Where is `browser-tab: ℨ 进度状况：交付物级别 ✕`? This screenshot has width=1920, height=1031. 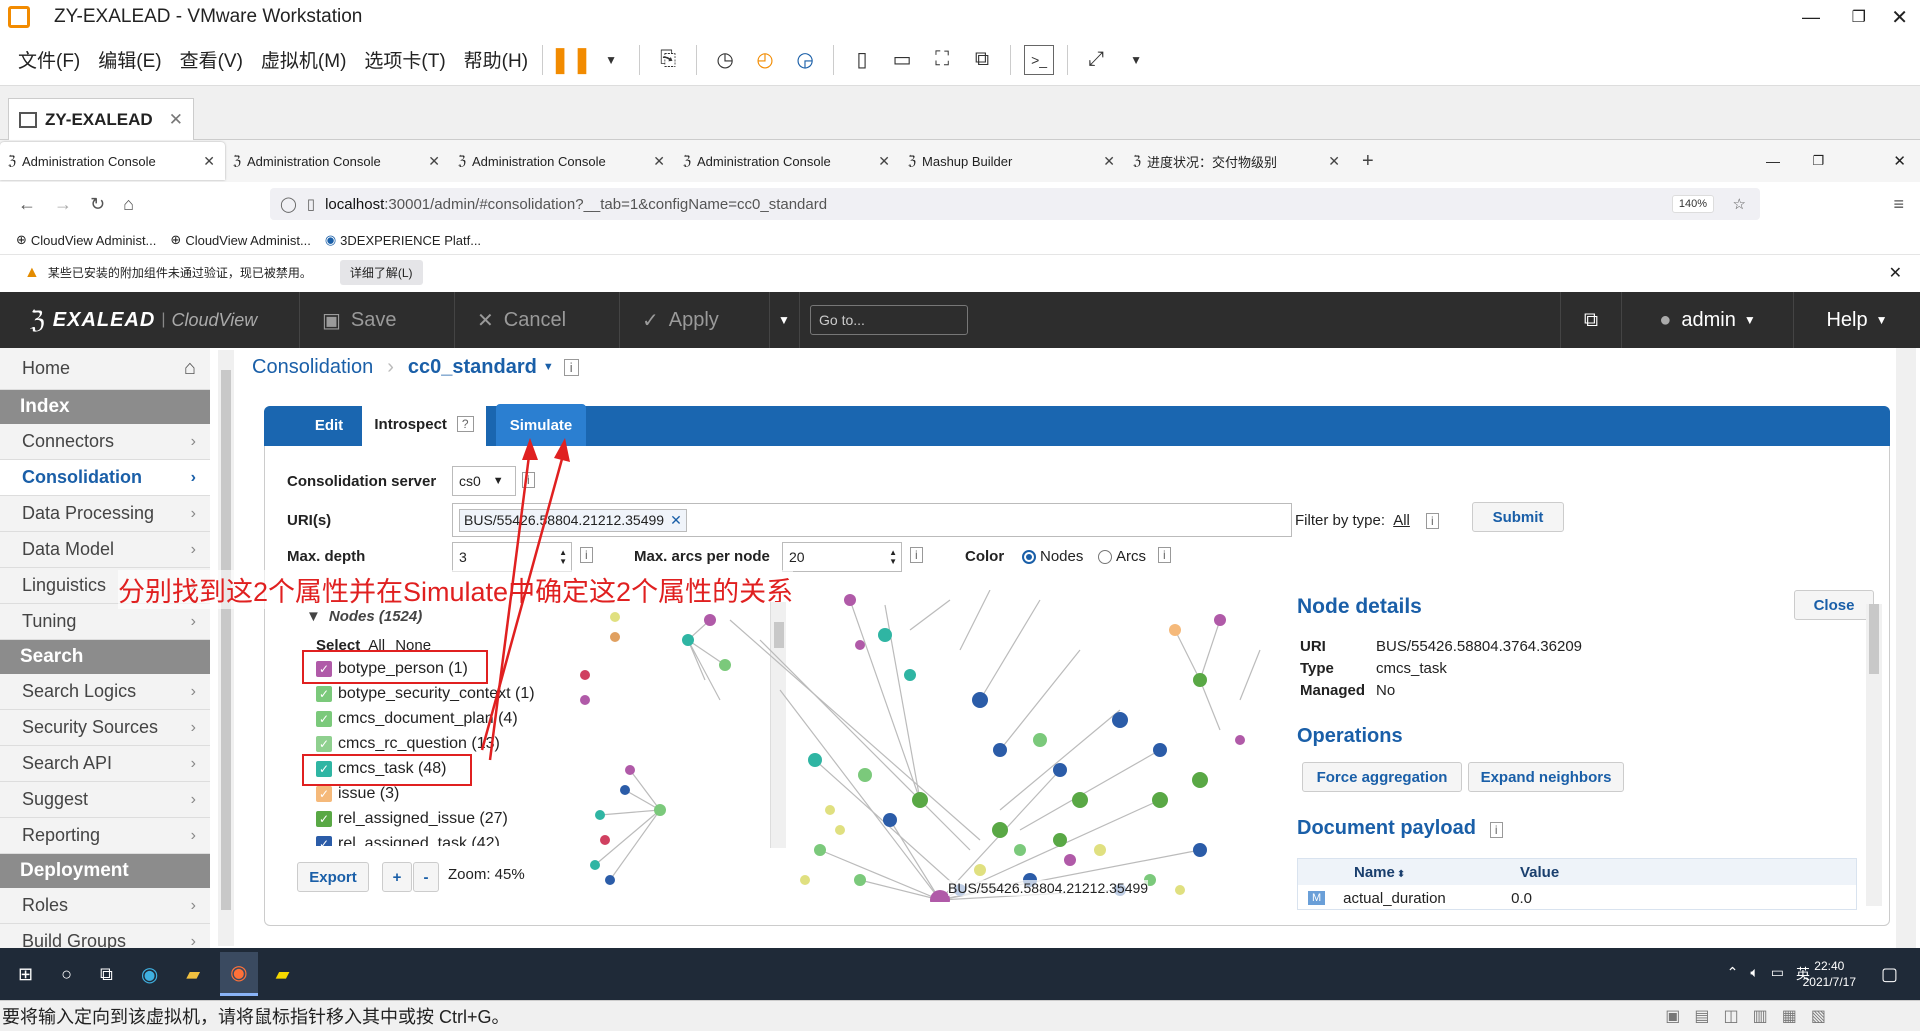 browser-tab: ℨ 进度状况：交付物级别 ✕ is located at coordinates (1237, 161).